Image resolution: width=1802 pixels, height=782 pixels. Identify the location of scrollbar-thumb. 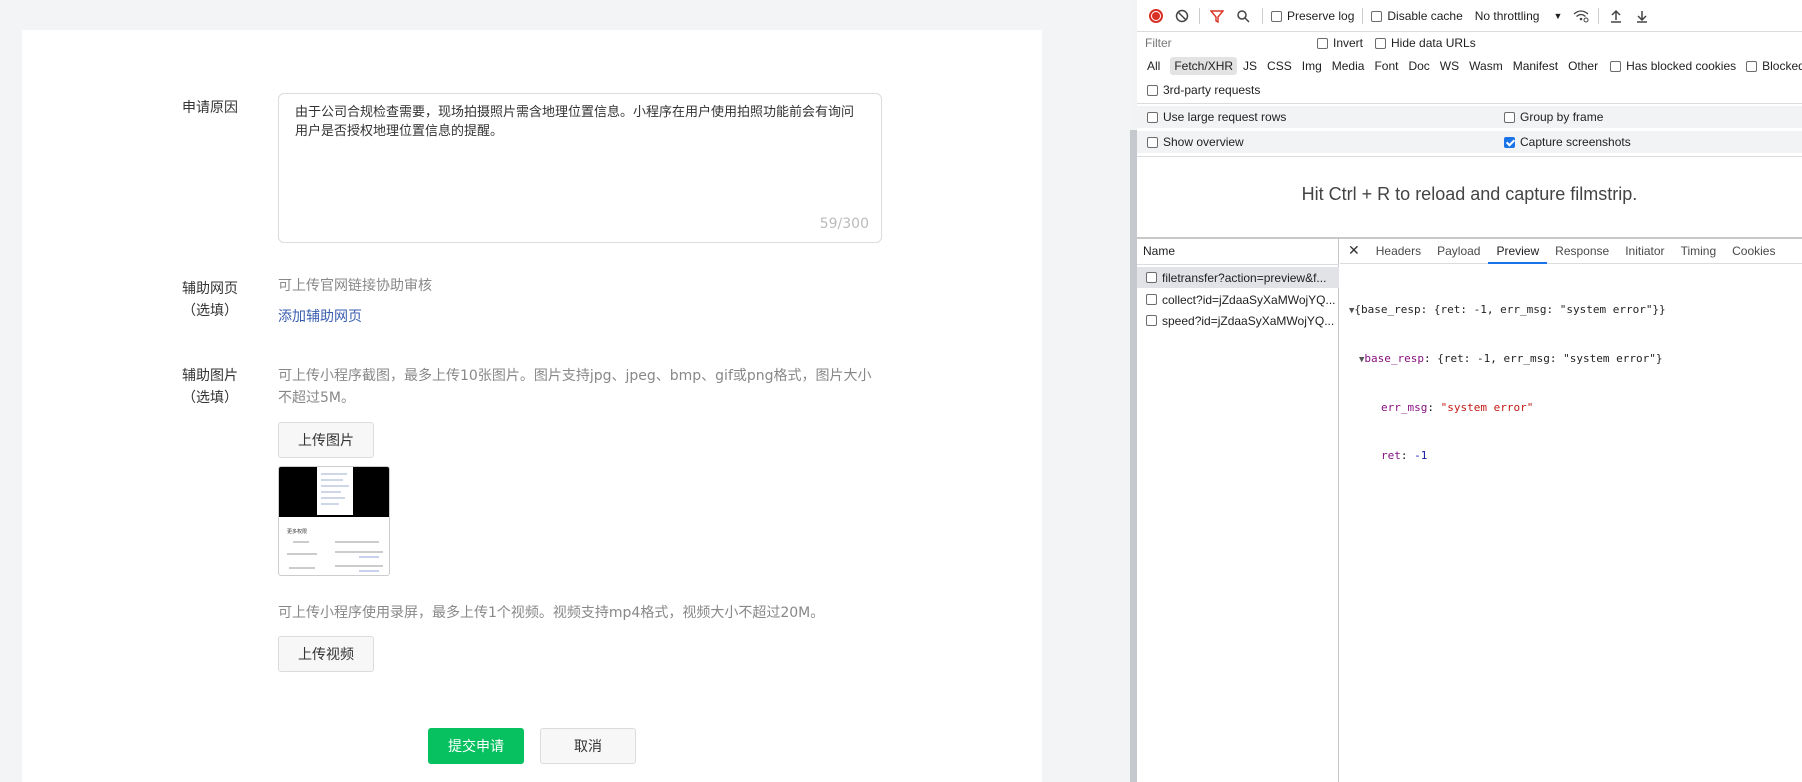
(1133, 456).